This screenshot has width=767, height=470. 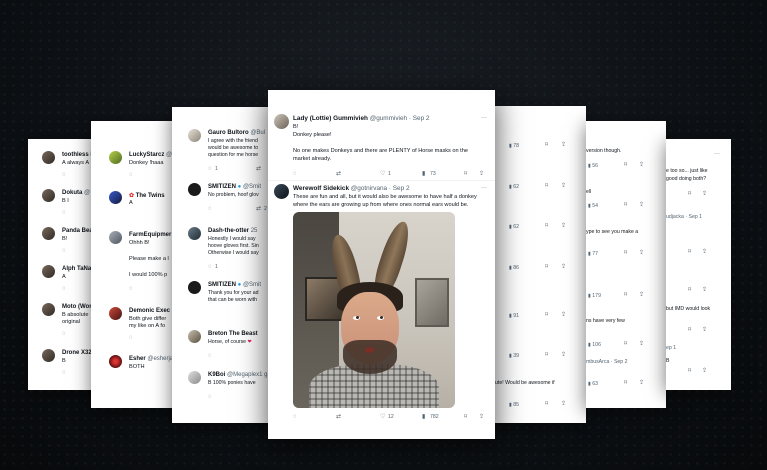 What do you see at coordinates (514, 227) in the screenshot?
I see `views-count: ▮ 62` at bounding box center [514, 227].